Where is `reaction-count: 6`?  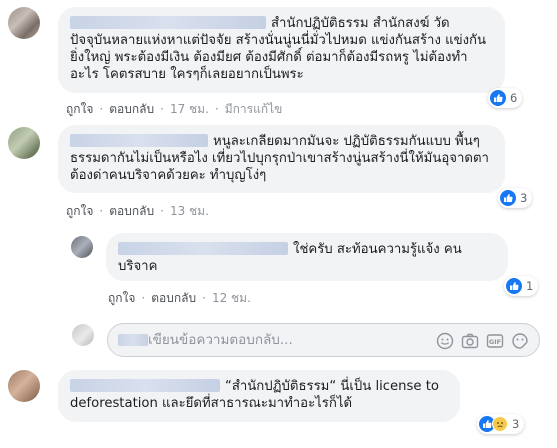
reaction-count: 6 is located at coordinates (514, 98).